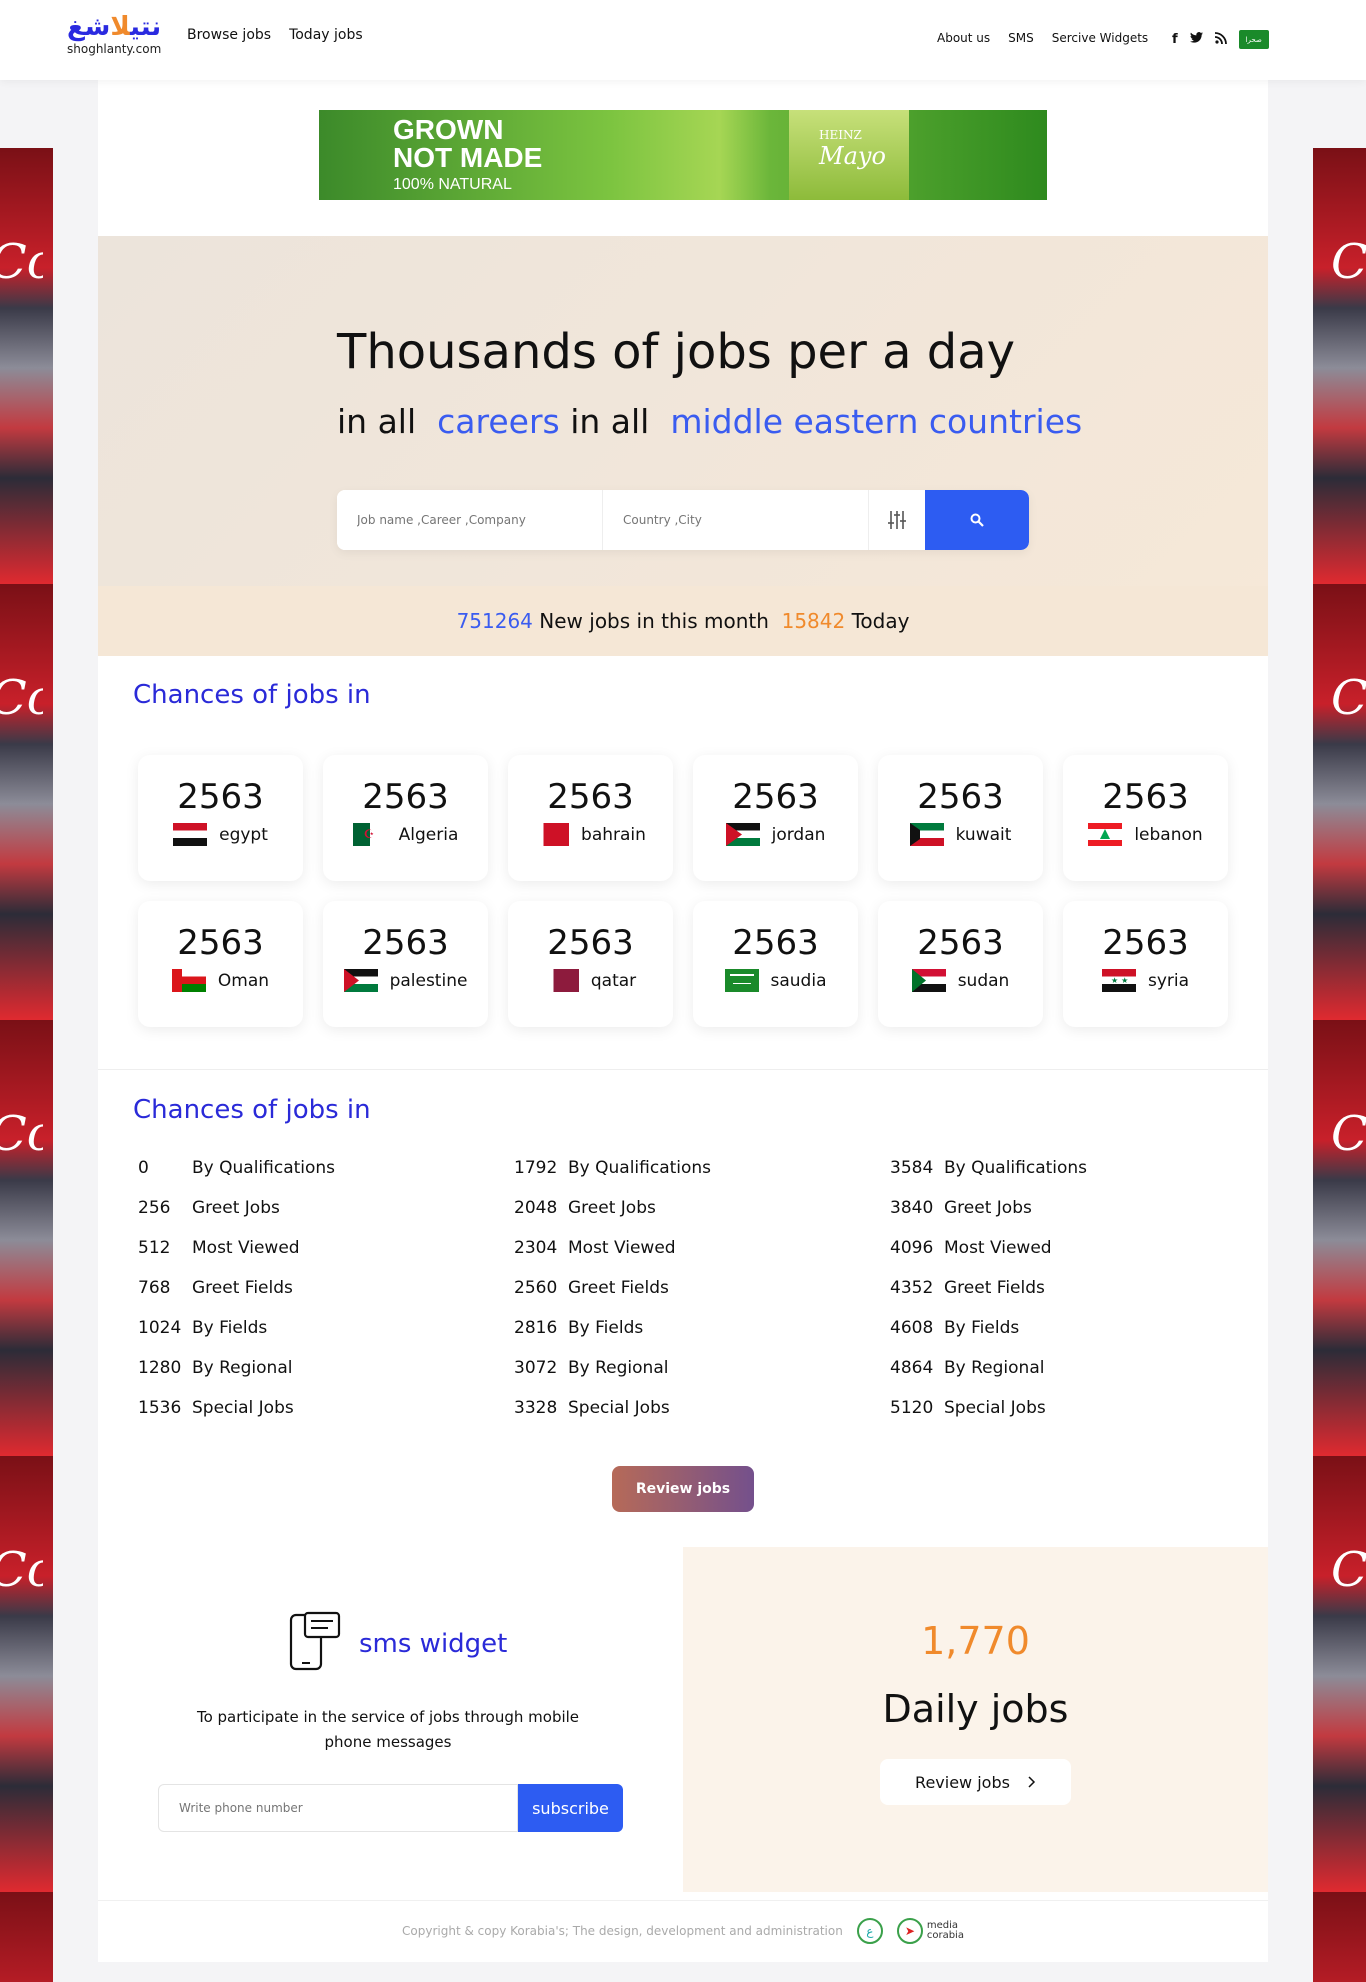 Image resolution: width=1366 pixels, height=1982 pixels. What do you see at coordinates (702, 1178) in the screenshot?
I see `list-item: 1792 By Qualifications` at bounding box center [702, 1178].